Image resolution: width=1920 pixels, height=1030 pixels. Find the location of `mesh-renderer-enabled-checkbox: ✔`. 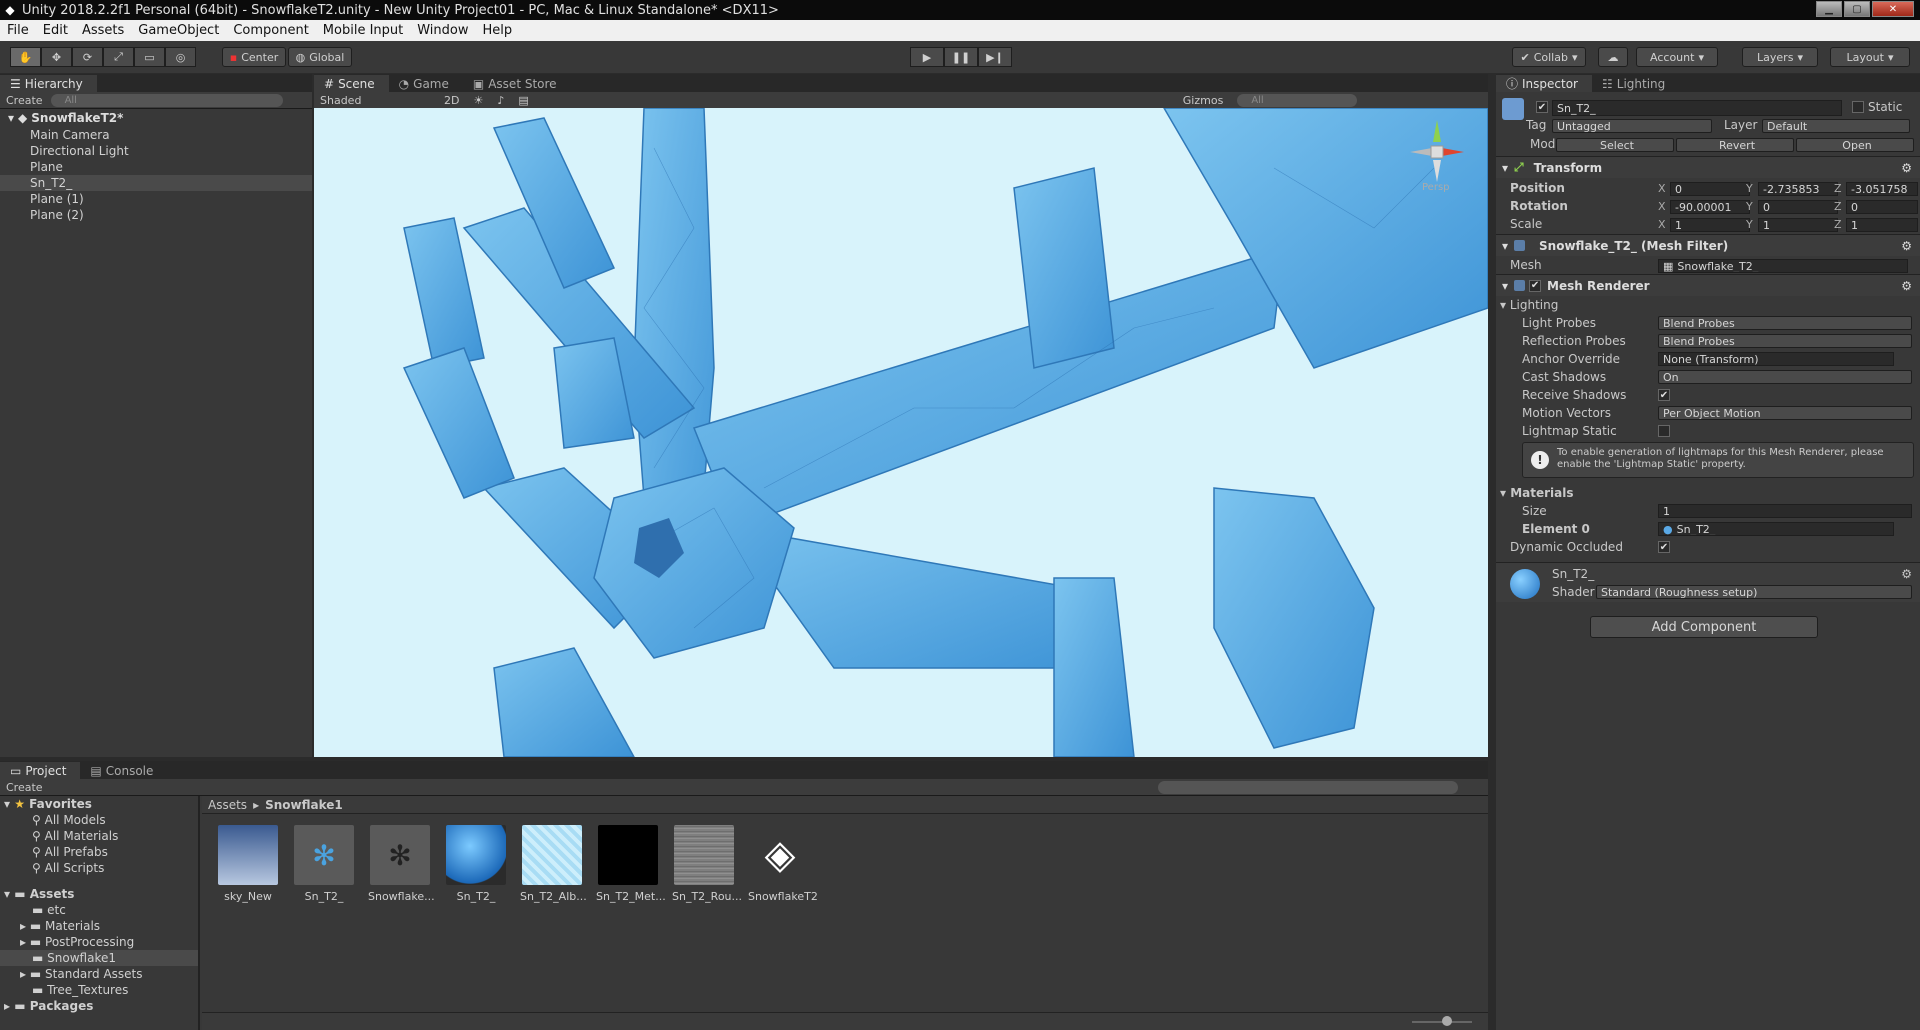

mesh-renderer-enabled-checkbox: ✔ is located at coordinates (1535, 285).